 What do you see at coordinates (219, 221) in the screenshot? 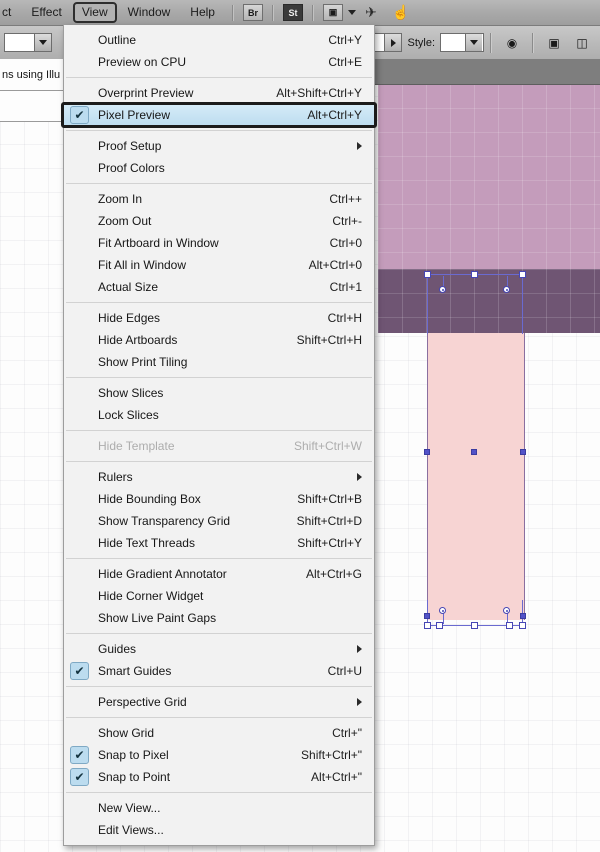
I see `menu-item-zoom-out: Zoom Out Ctrl+-` at bounding box center [219, 221].